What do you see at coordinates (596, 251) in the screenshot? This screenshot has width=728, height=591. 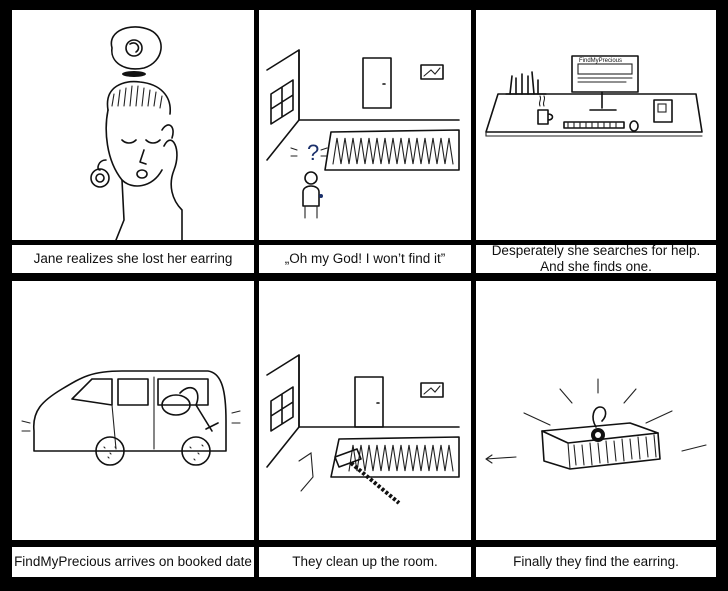 I see `caption-text-line-1: Desperately she searches for help.` at bounding box center [596, 251].